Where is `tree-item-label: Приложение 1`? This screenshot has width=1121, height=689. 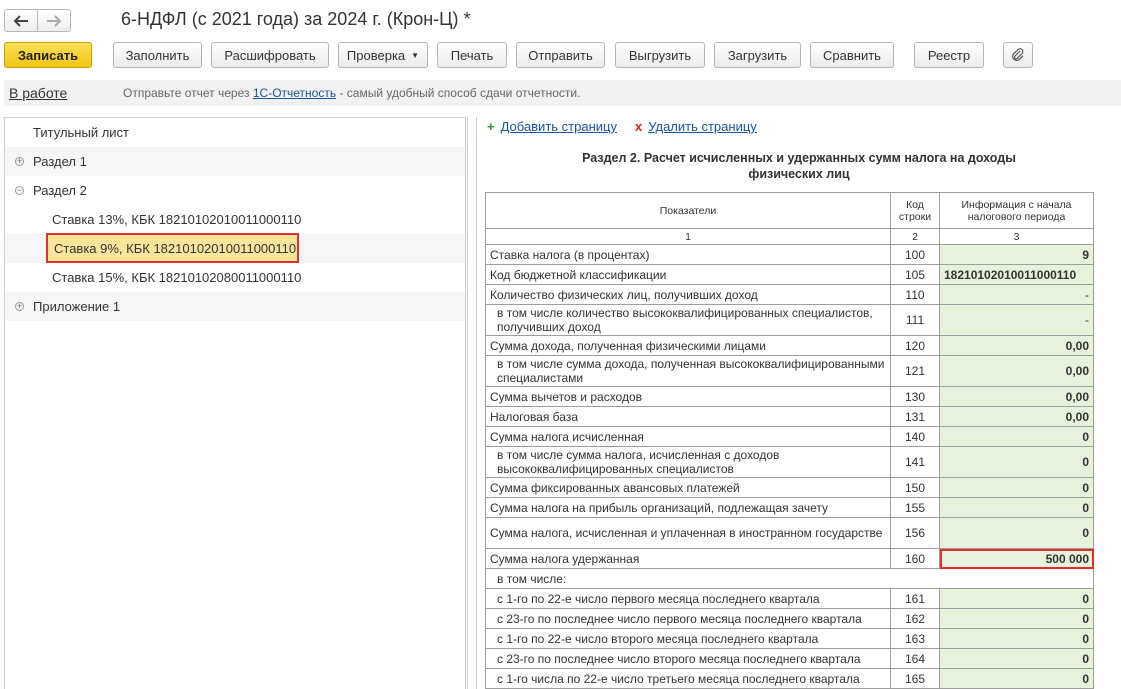
tree-item-label: Приложение 1 is located at coordinates (77, 306).